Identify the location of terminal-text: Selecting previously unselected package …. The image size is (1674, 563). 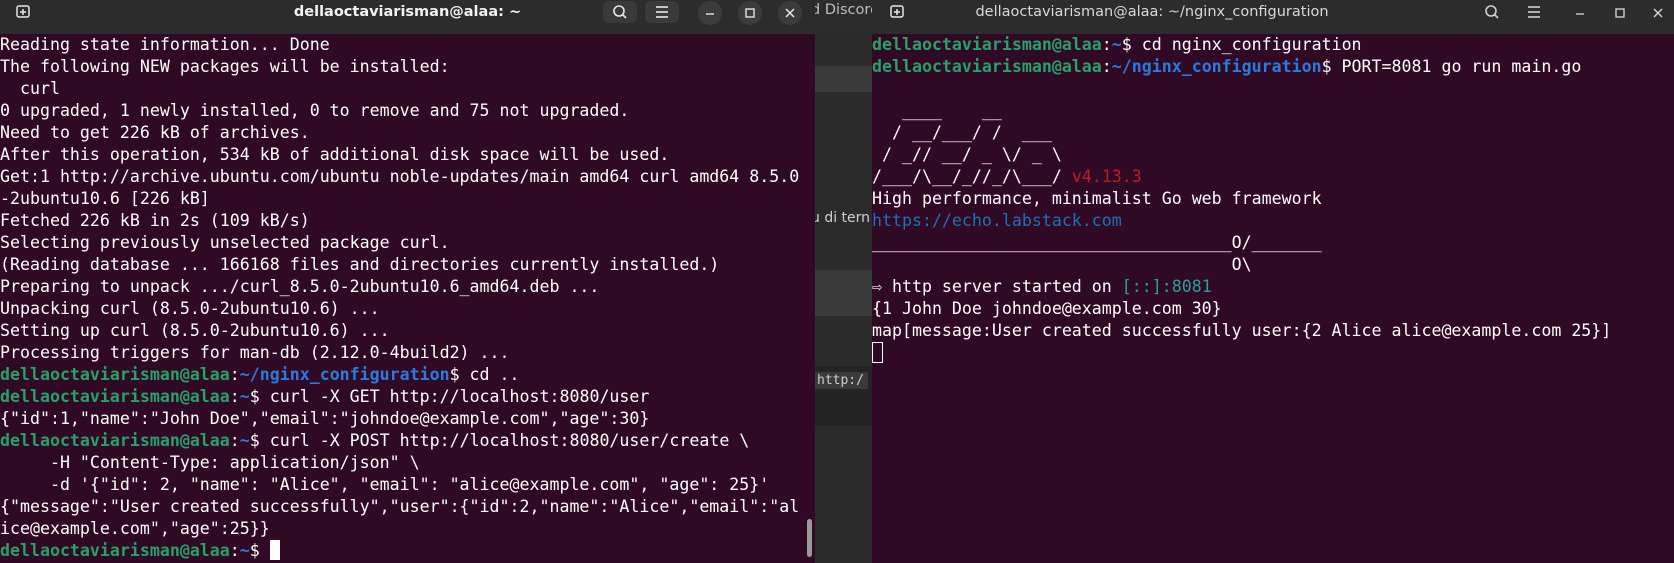
(225, 242).